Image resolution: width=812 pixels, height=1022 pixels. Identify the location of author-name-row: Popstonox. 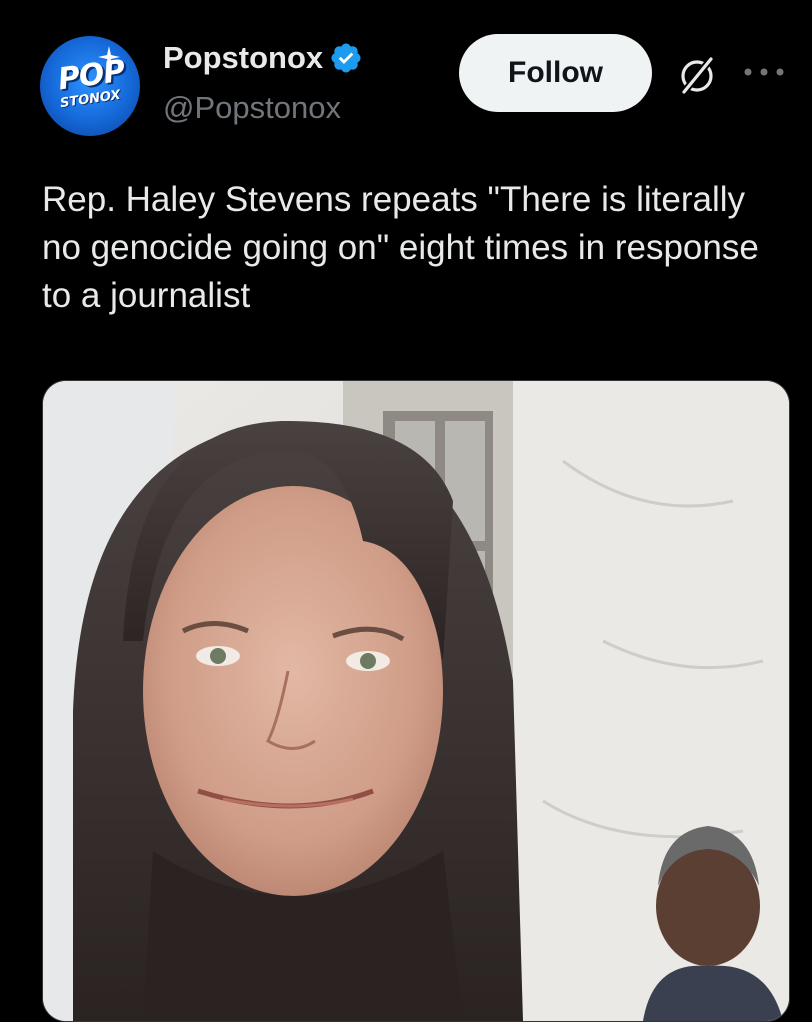
(263, 58).